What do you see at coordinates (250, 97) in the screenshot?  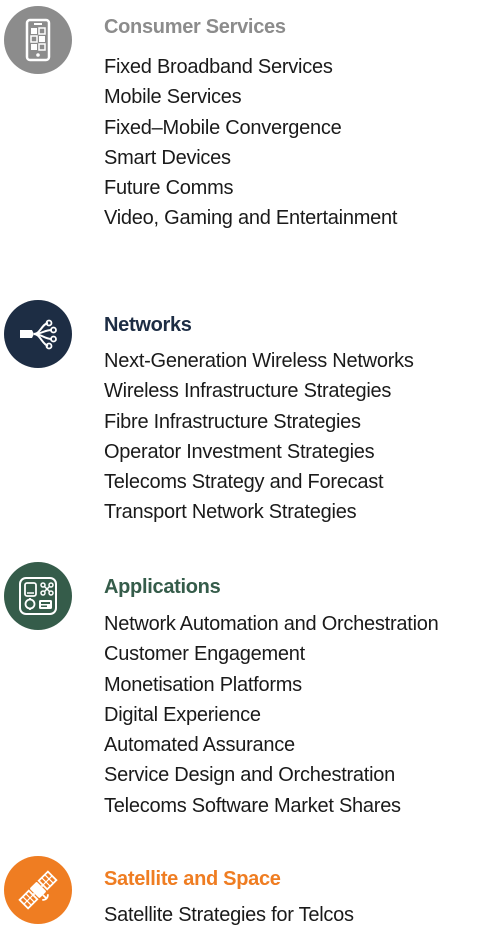 I see `list-item: Mobile Services` at bounding box center [250, 97].